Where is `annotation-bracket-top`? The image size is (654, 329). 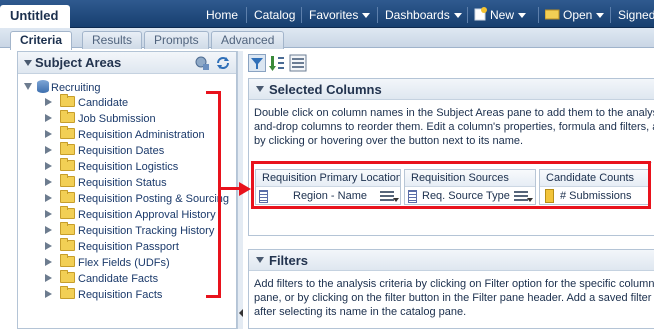 annotation-bracket-top is located at coordinates (213, 92).